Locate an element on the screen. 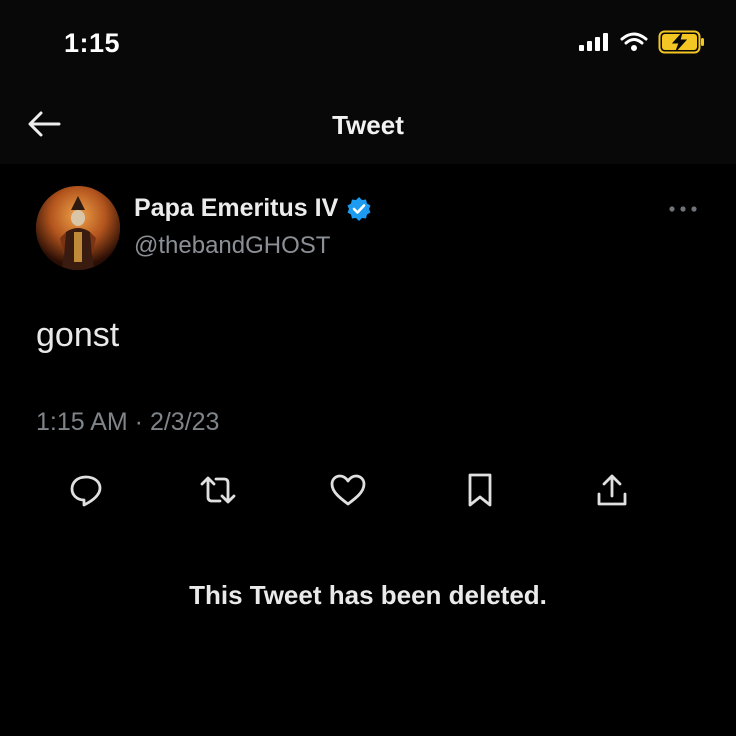 The height and width of the screenshot is (736, 736). tweet-text: gonst is located at coordinates (78, 335).